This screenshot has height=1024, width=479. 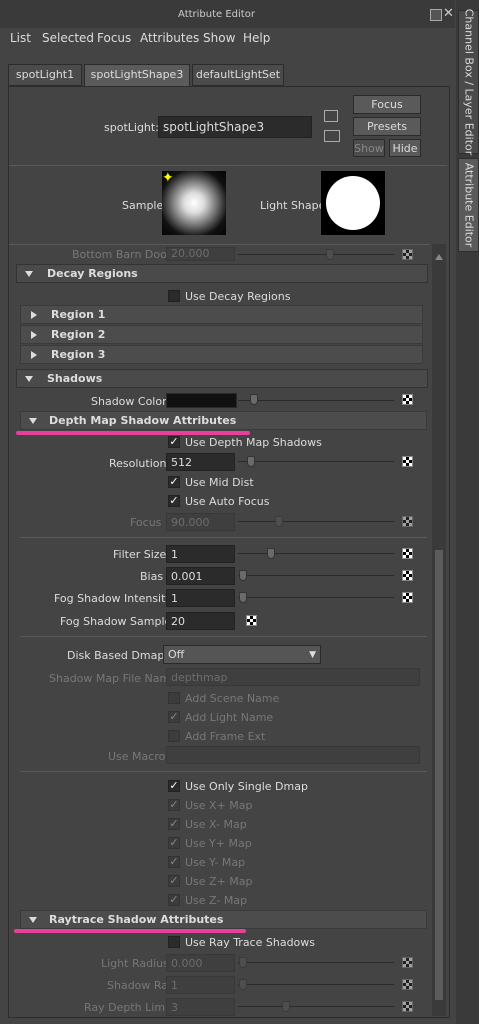 What do you see at coordinates (114, 38) in the screenshot?
I see `menu-focus: Focus` at bounding box center [114, 38].